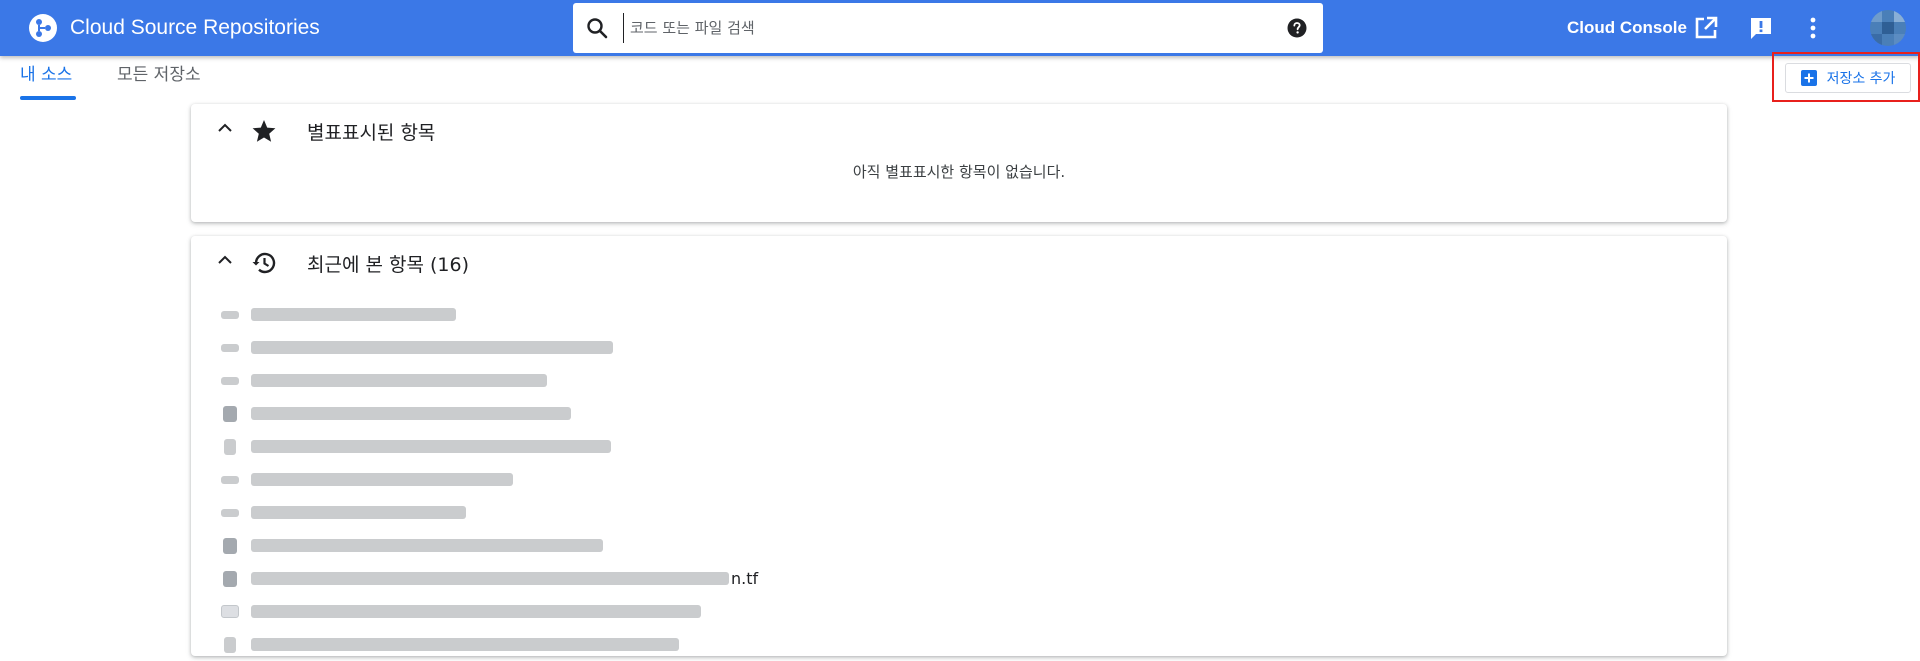 Image resolution: width=1920 pixels, height=661 pixels. Describe the element at coordinates (264, 131) in the screenshot. I see `star-icon` at that location.